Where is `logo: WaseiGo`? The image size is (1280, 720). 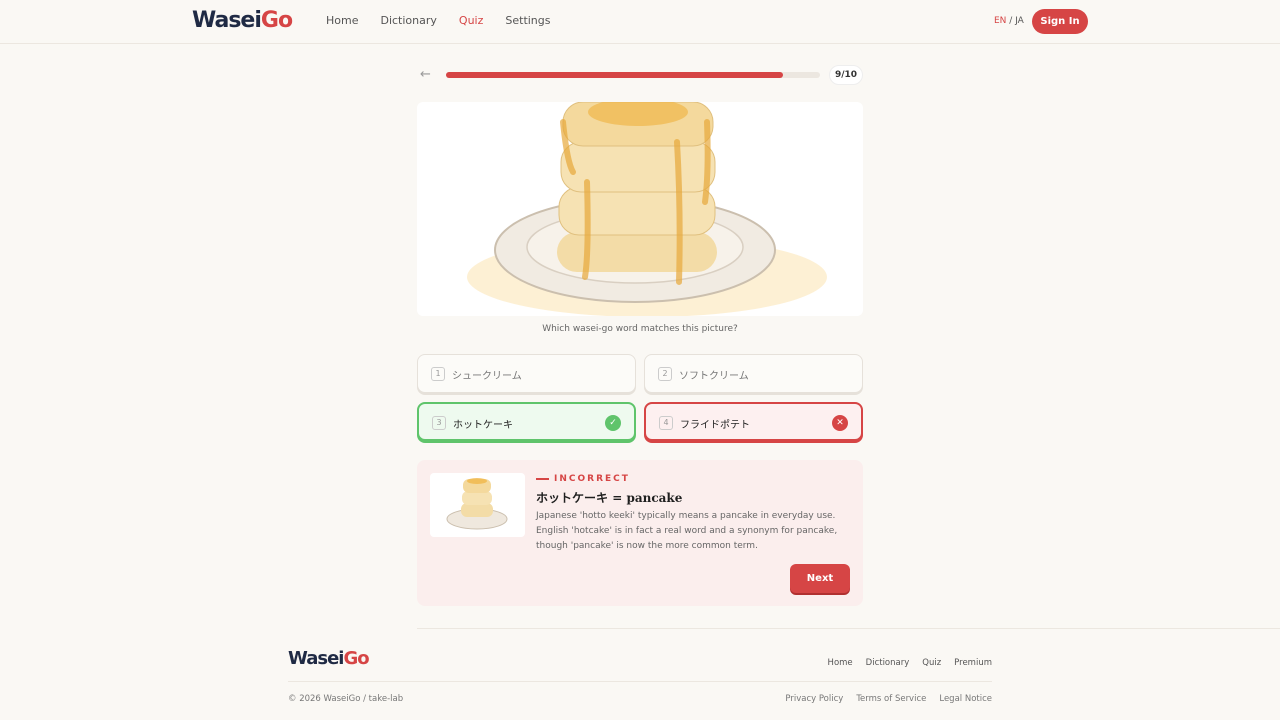 logo: WaseiGo is located at coordinates (242, 20).